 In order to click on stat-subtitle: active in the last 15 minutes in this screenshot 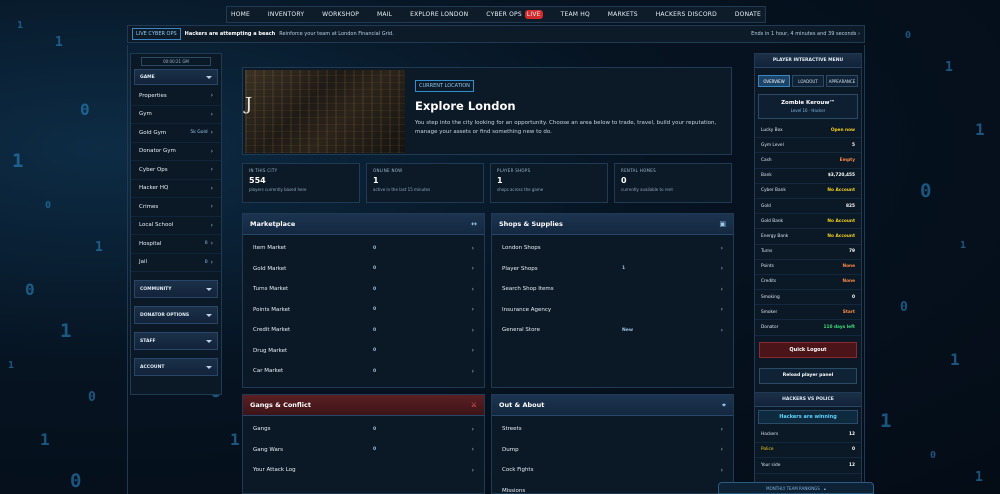, I will do `click(402, 189)`.